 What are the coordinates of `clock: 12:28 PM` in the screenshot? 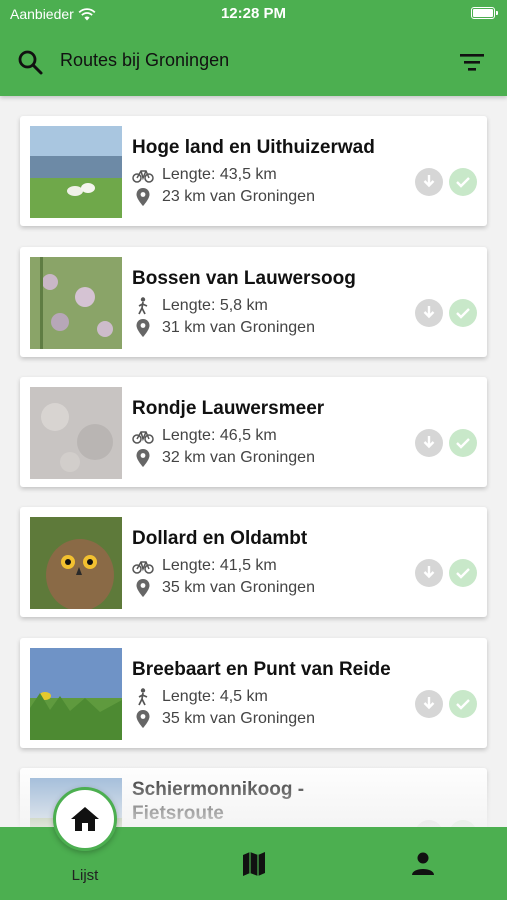 It's located at (253, 13).